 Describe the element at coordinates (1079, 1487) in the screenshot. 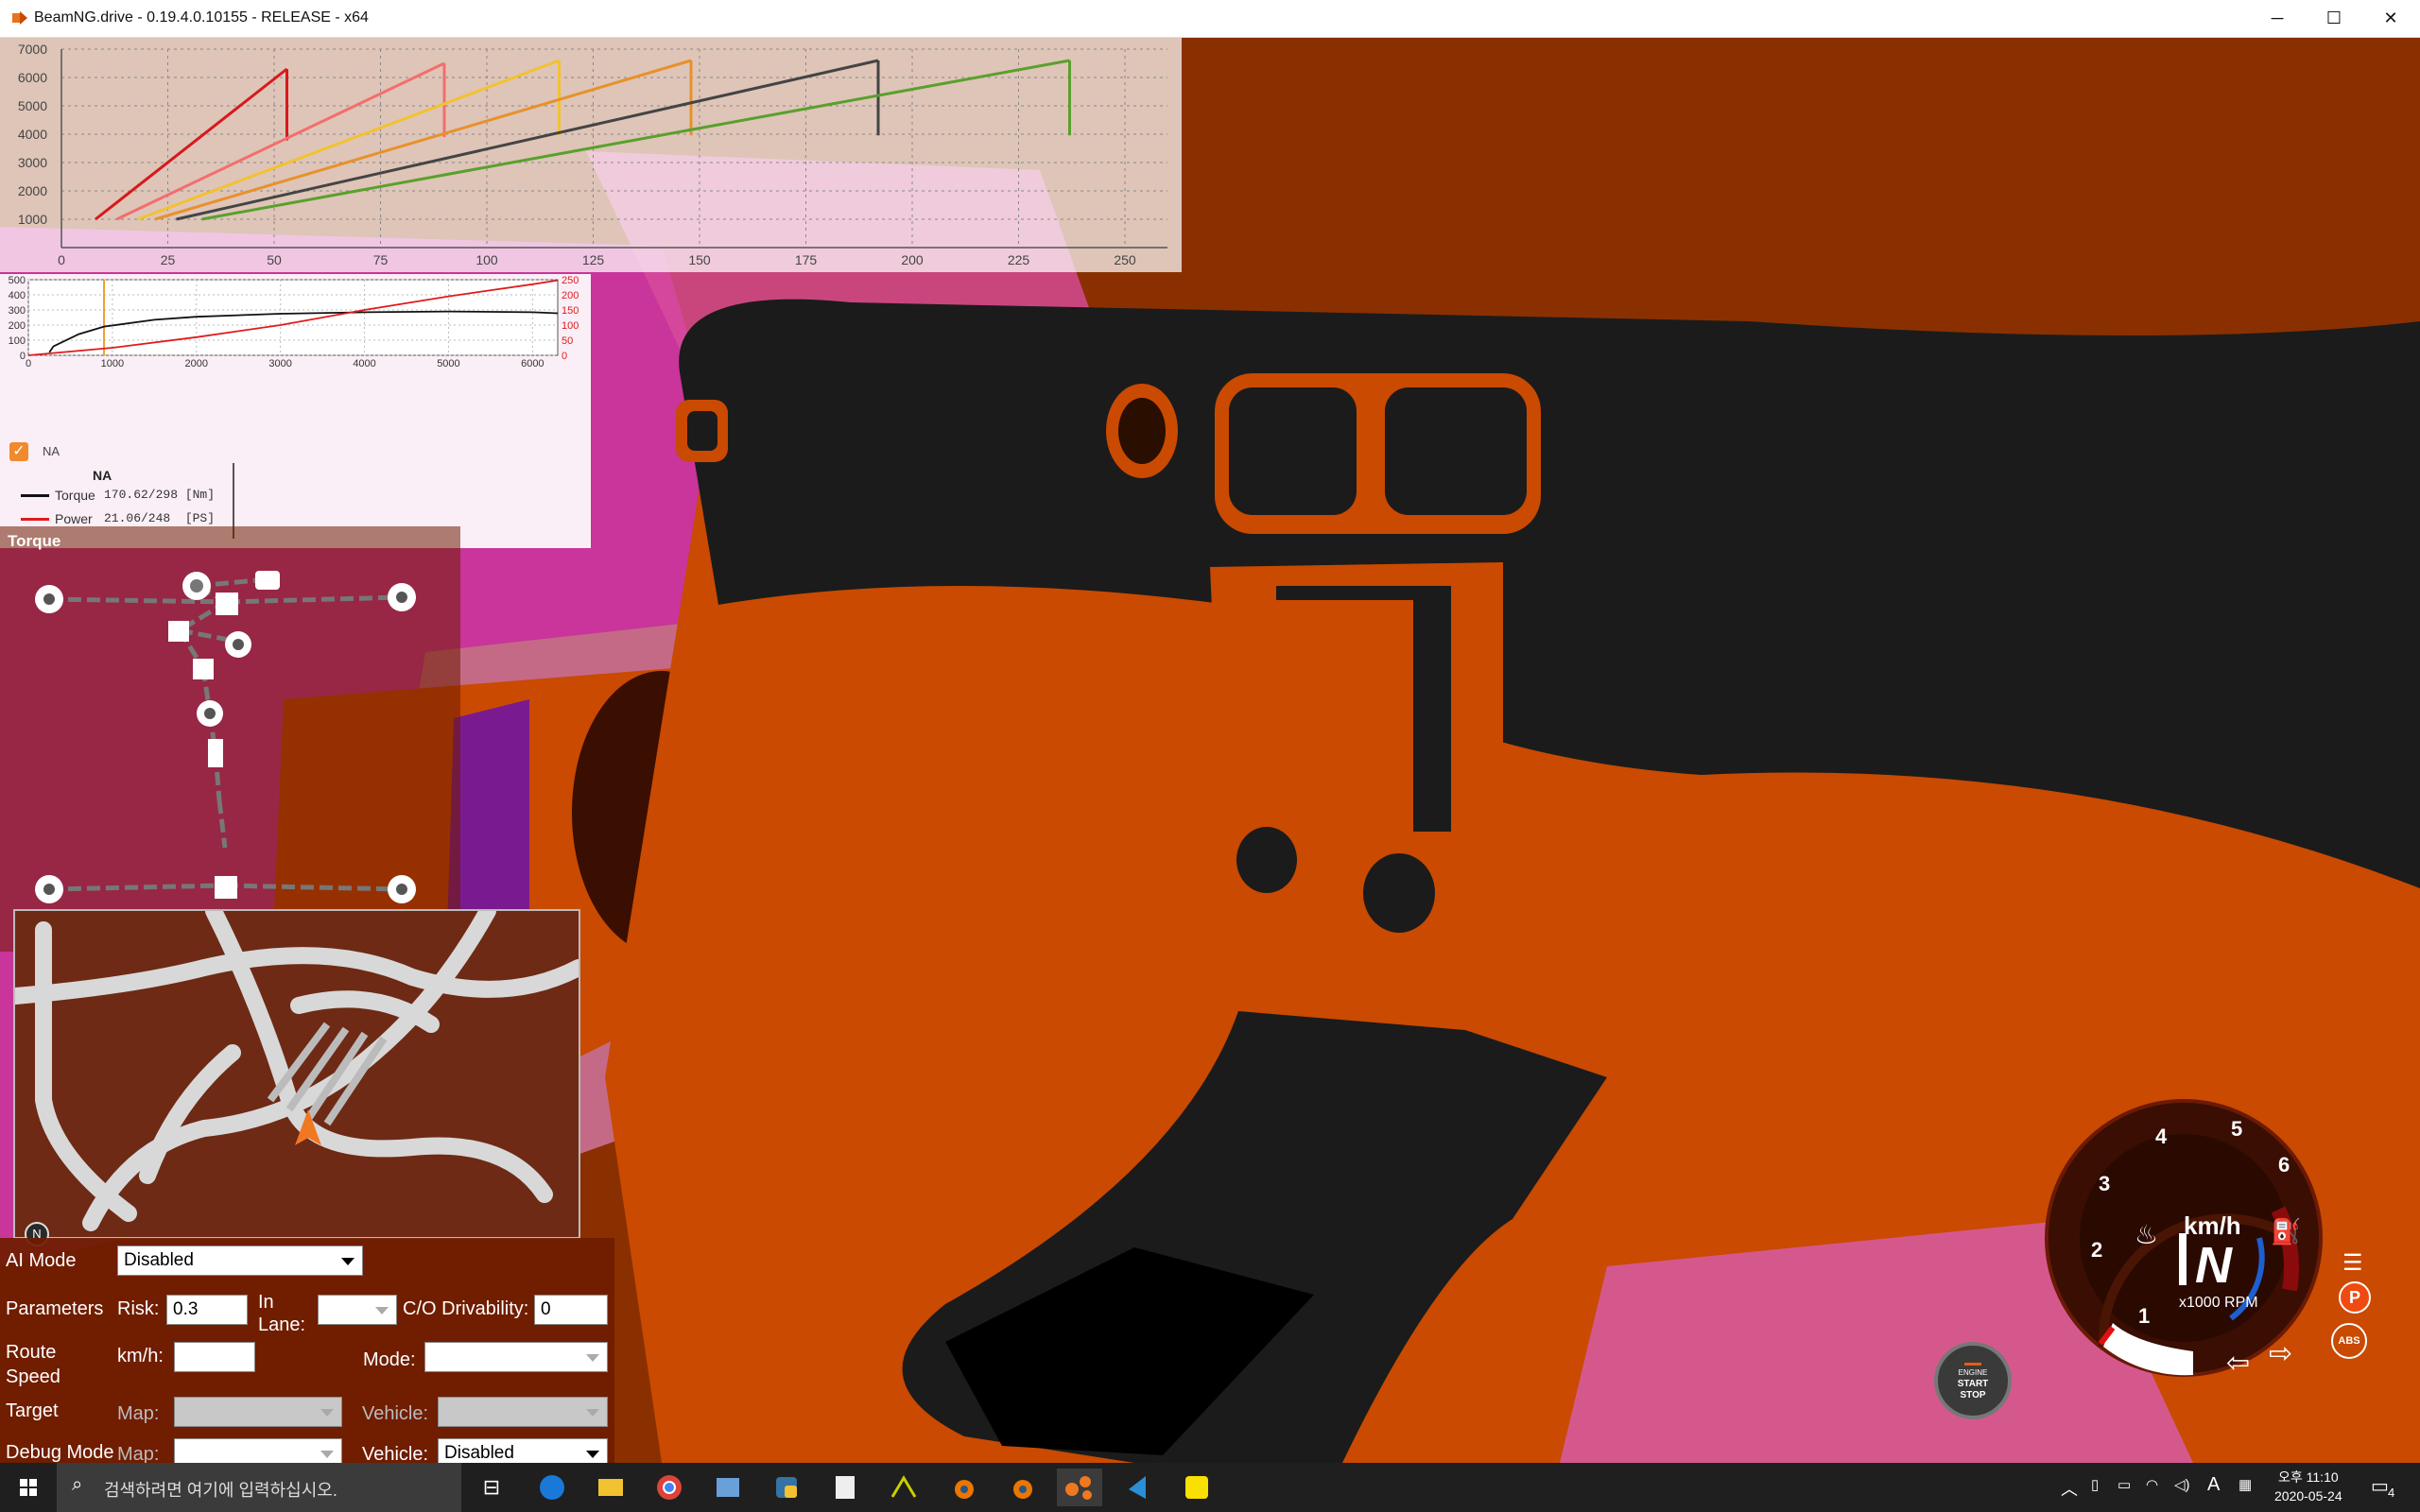

I see `beamng-taskbar-icon` at that location.